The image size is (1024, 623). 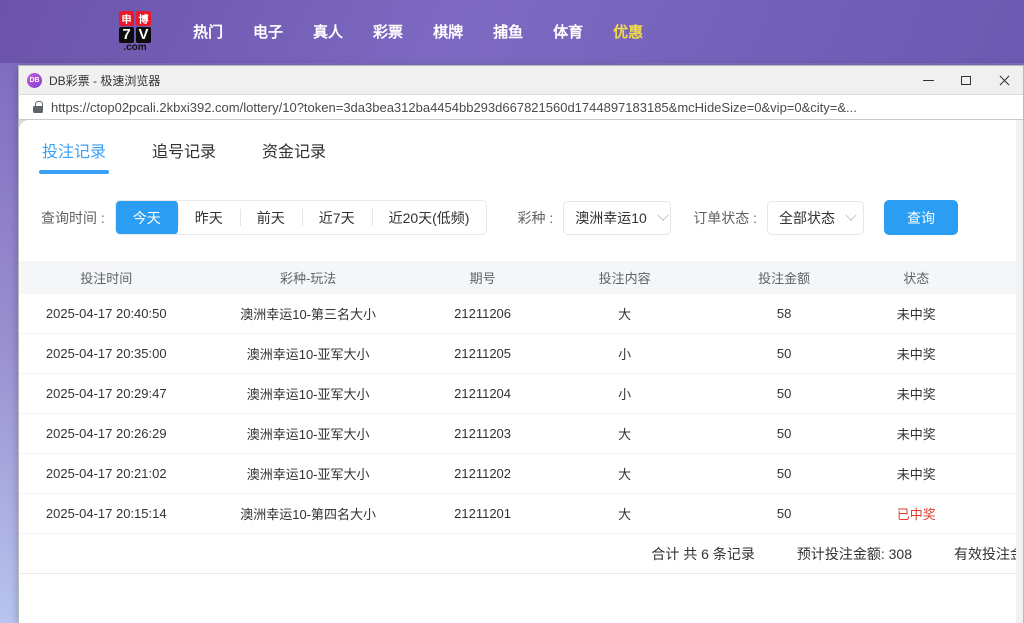 I want to click on time-option-today: 今天, so click(x=146, y=217).